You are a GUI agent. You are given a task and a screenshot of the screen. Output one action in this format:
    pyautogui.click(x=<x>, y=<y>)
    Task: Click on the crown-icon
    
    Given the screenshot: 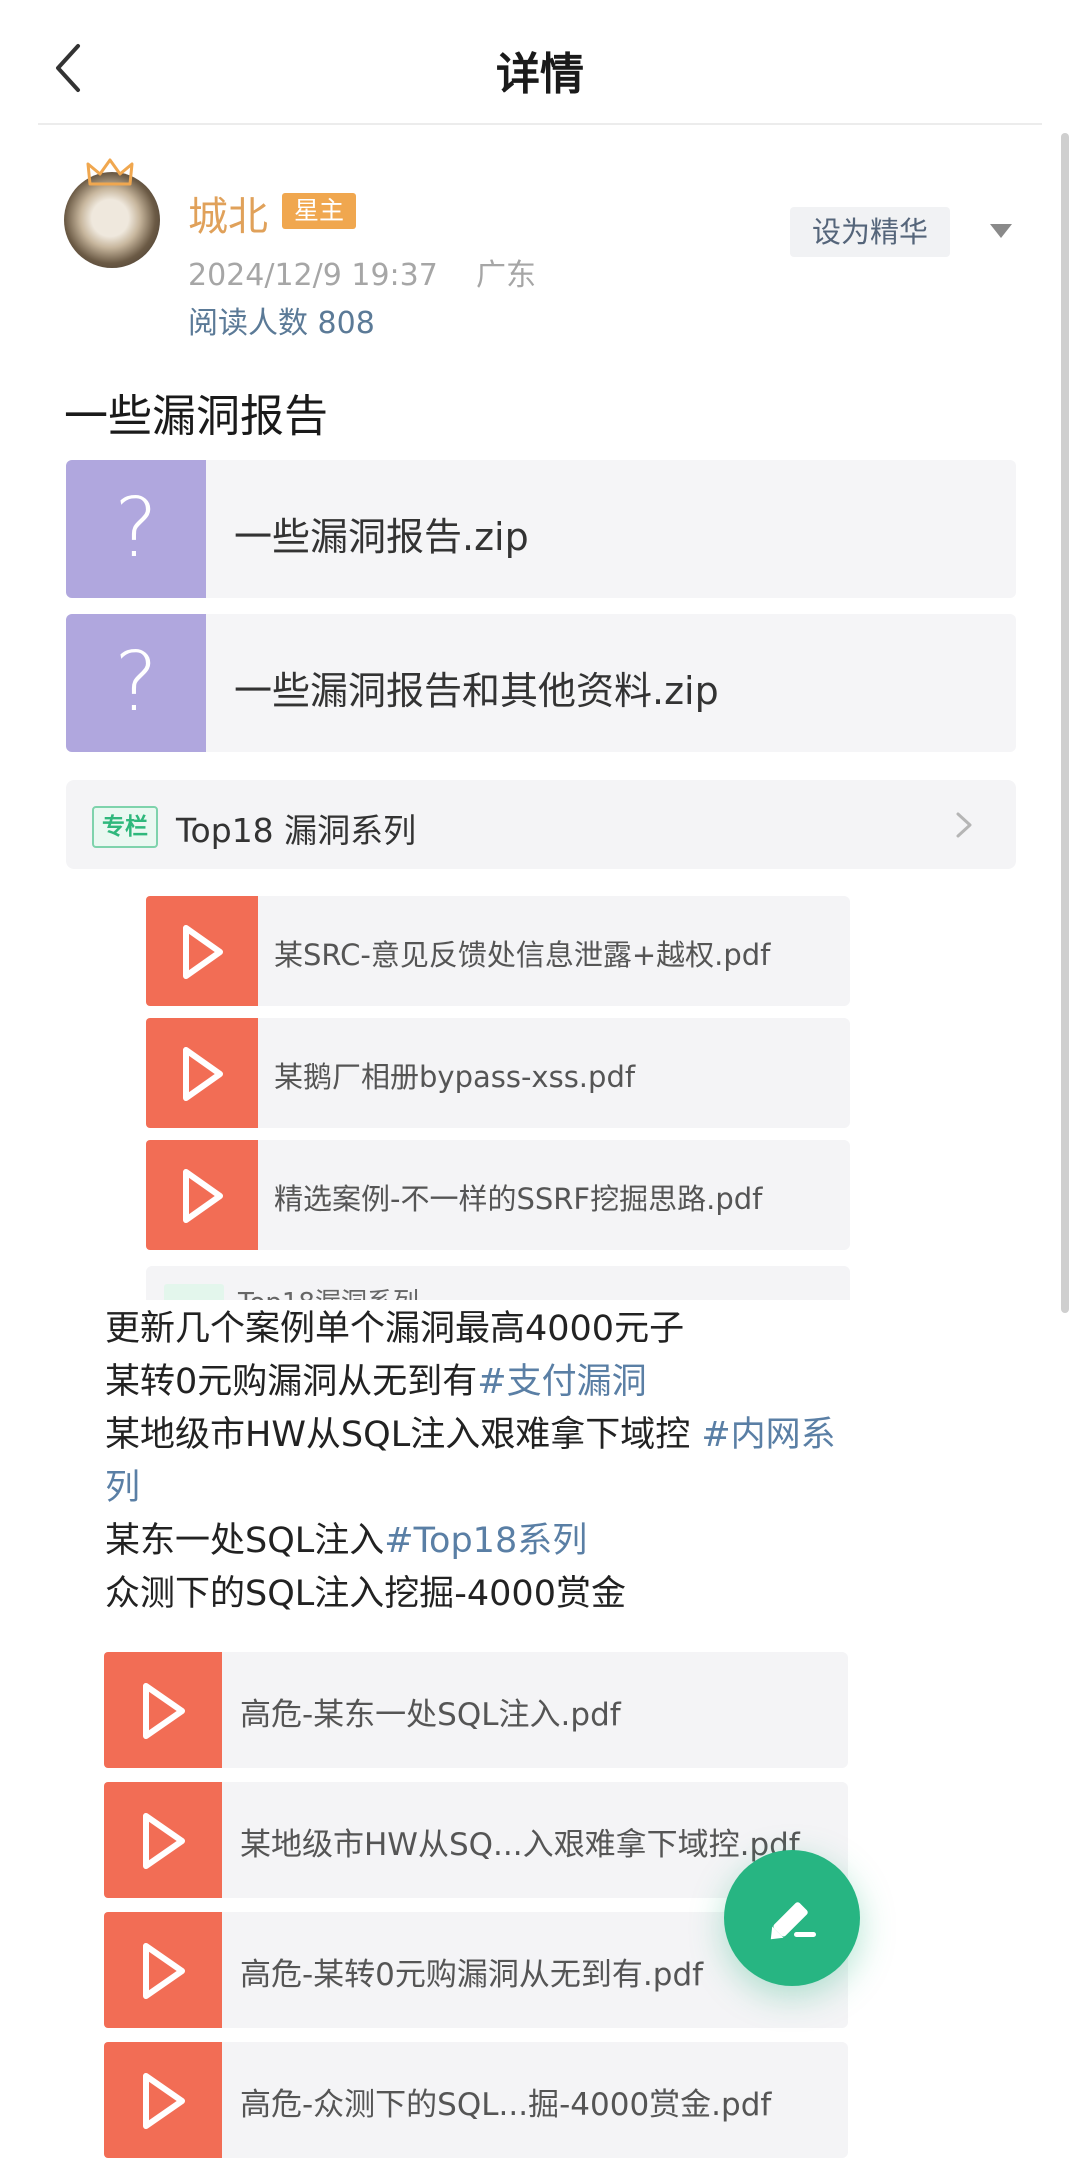 What is the action you would take?
    pyautogui.click(x=110, y=172)
    